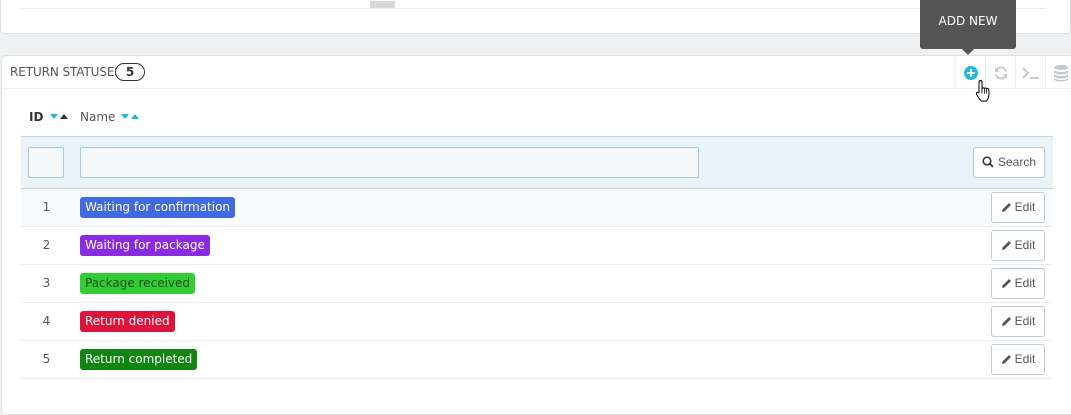  What do you see at coordinates (1017, 162) in the screenshot?
I see `search-label: Search` at bounding box center [1017, 162].